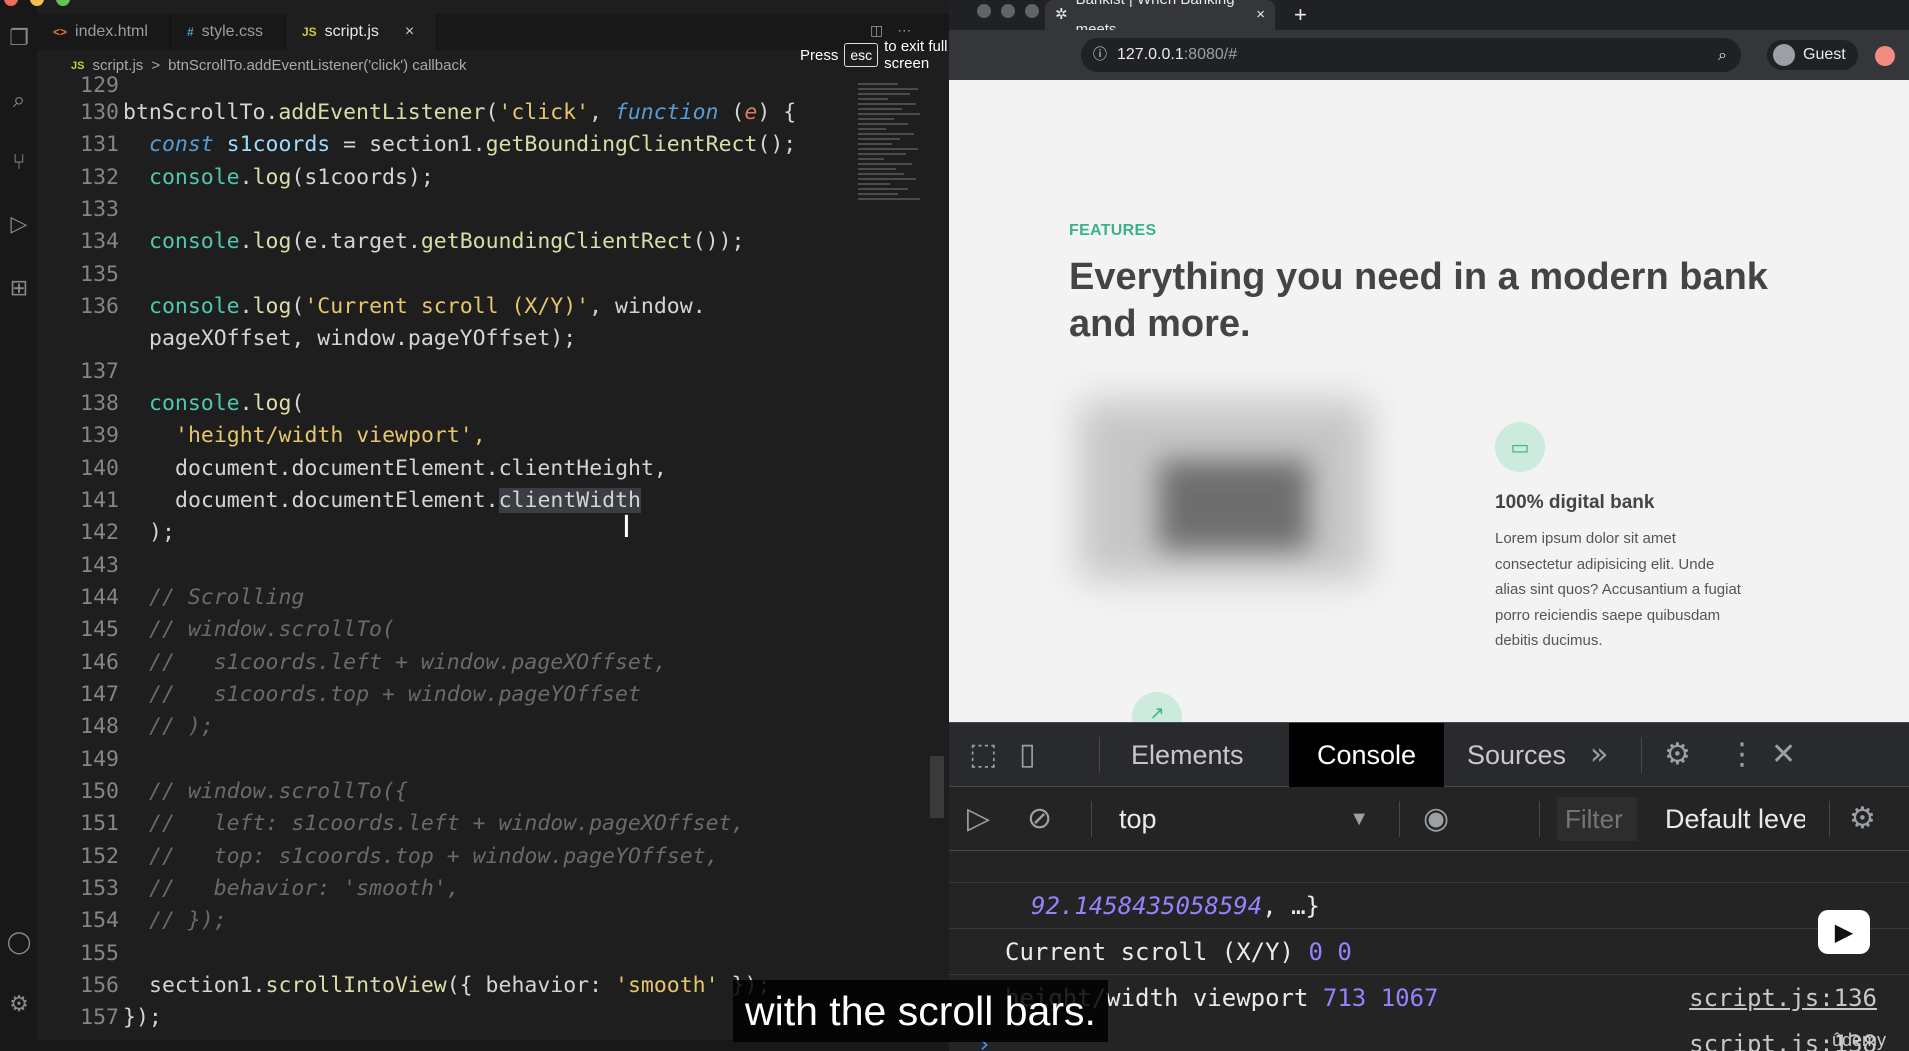 The image size is (1909, 1051). What do you see at coordinates (1138, 819) in the screenshot?
I see `context-value: top` at bounding box center [1138, 819].